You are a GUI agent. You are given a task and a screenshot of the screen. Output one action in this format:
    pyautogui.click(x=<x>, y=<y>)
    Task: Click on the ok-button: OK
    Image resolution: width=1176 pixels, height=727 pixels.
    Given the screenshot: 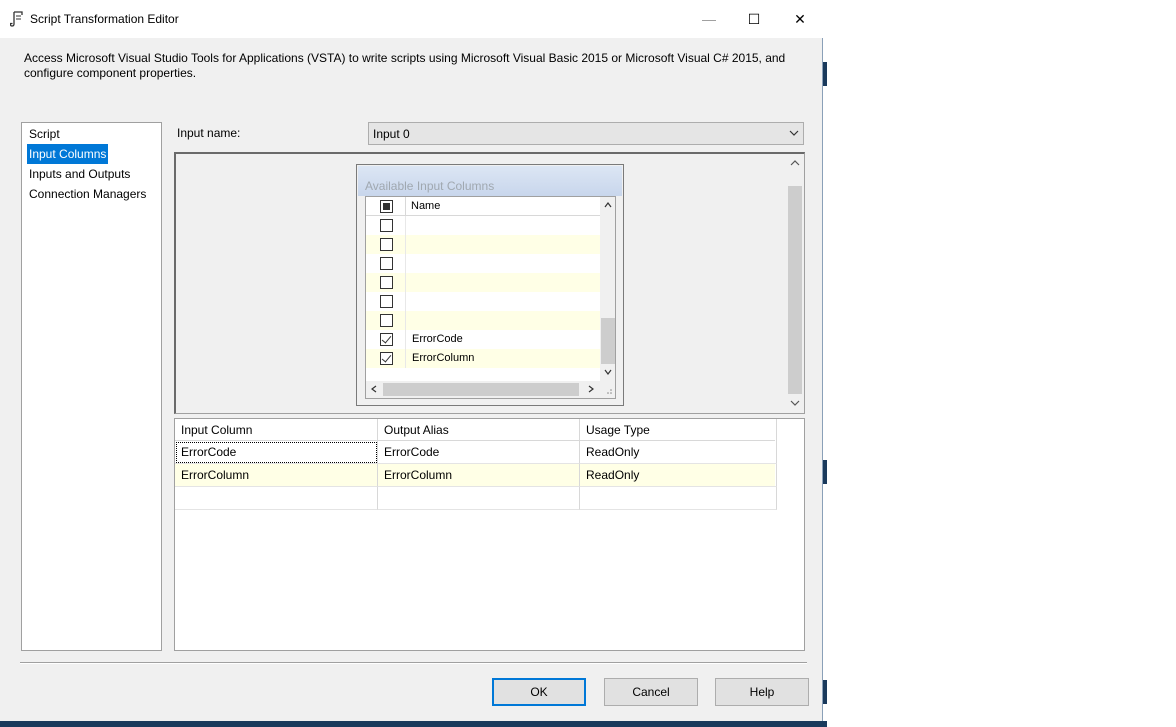 What is the action you would take?
    pyautogui.click(x=539, y=692)
    